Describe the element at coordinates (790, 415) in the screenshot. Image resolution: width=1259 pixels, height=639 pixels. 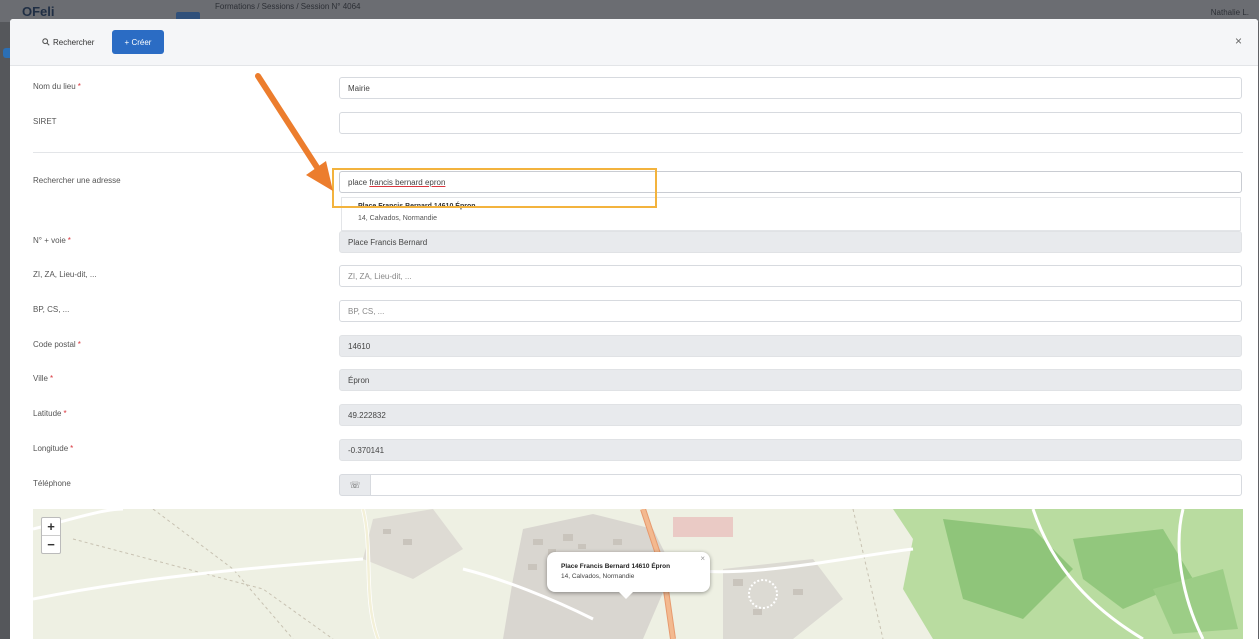
I see `latitude-input: 49.222832` at that location.